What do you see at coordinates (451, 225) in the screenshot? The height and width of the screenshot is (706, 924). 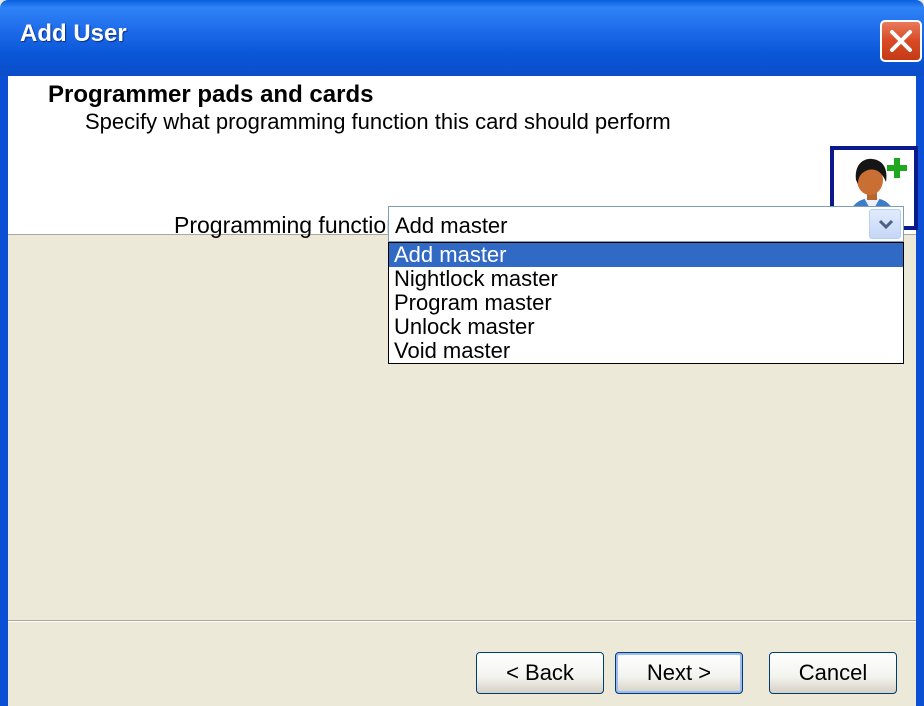 I see `select-current-value: Add master` at bounding box center [451, 225].